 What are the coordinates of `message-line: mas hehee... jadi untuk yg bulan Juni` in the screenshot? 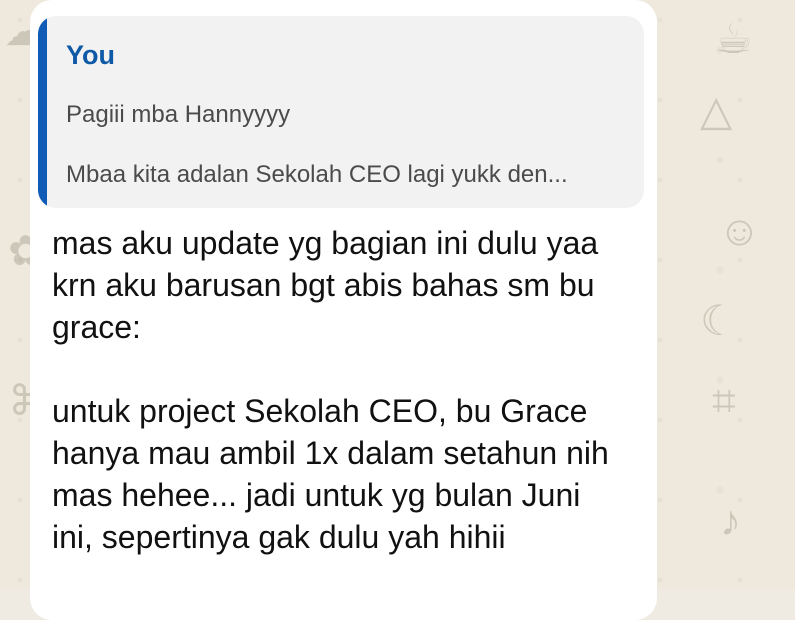 It's located at (316, 495).